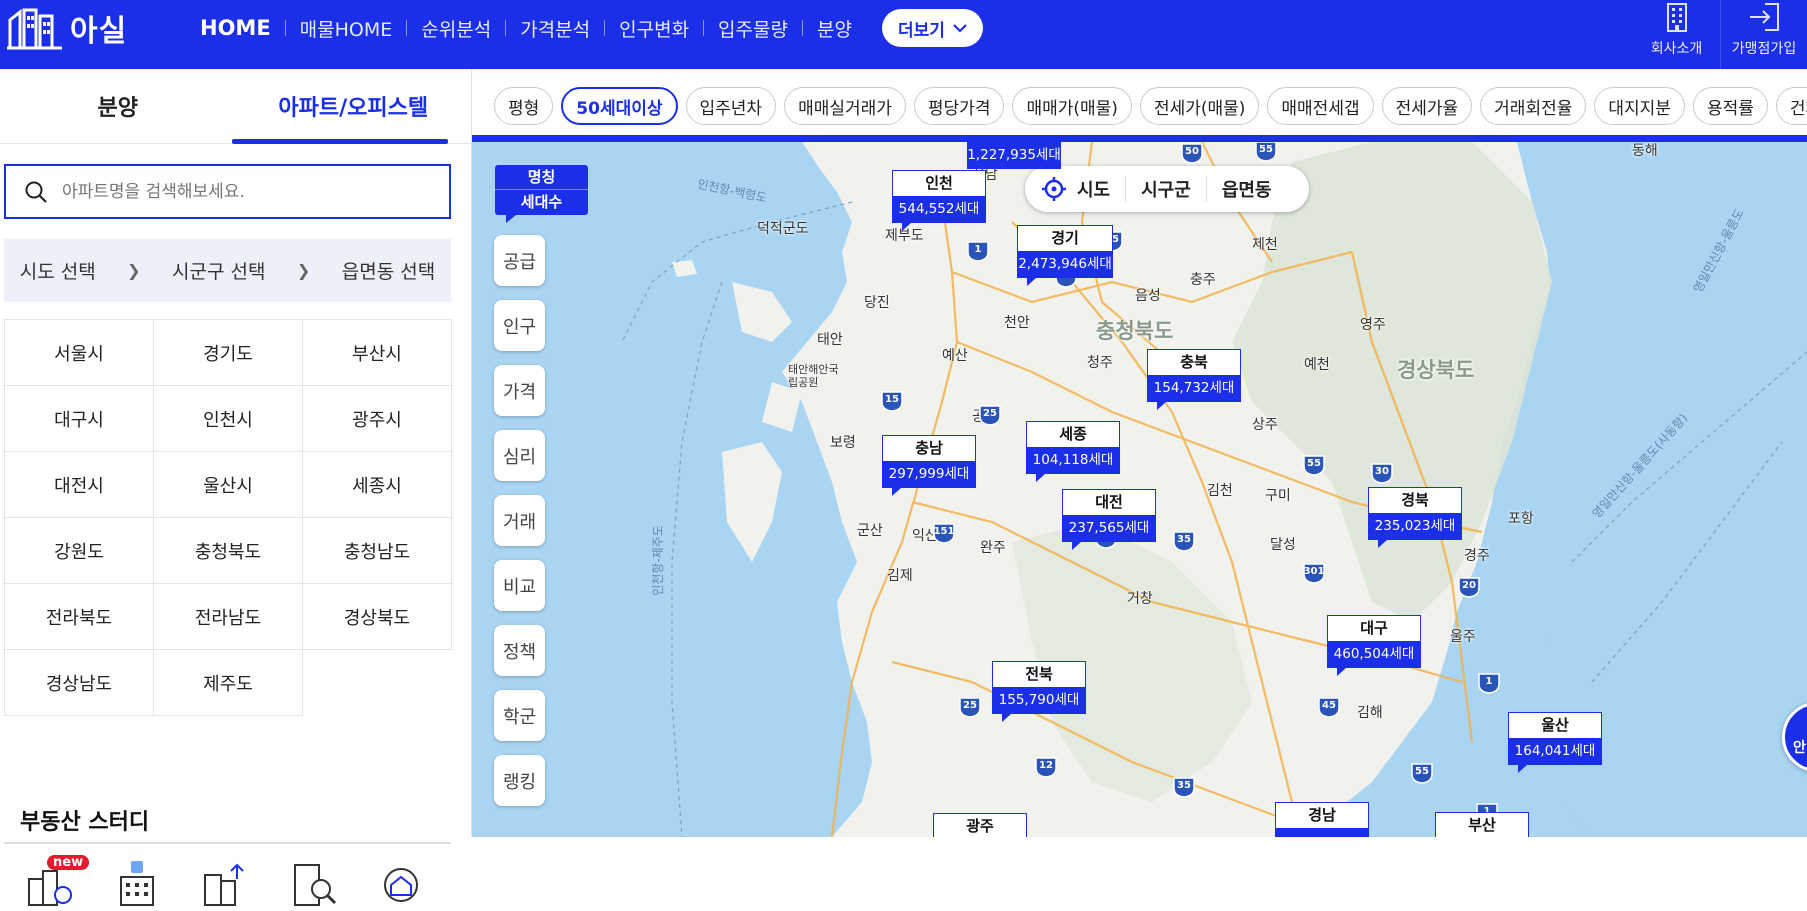 The height and width of the screenshot is (911, 1807). I want to click on place-label: 태안, so click(830, 340).